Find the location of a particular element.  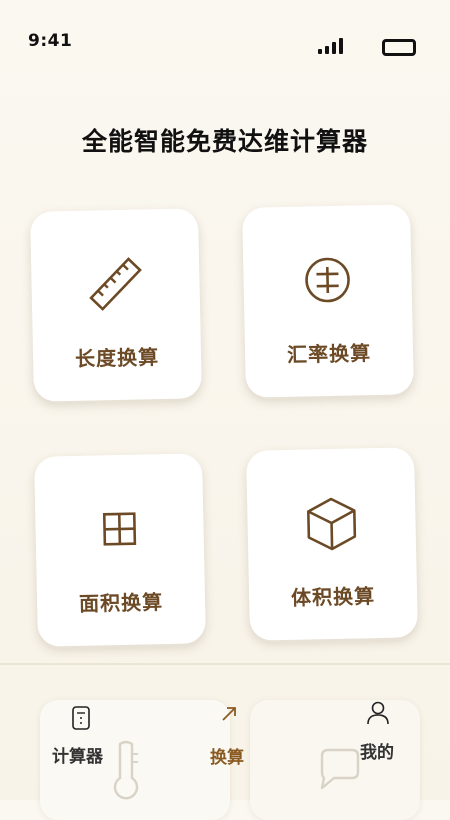

nav-tab-convert-label: 换算 is located at coordinates (227, 755).